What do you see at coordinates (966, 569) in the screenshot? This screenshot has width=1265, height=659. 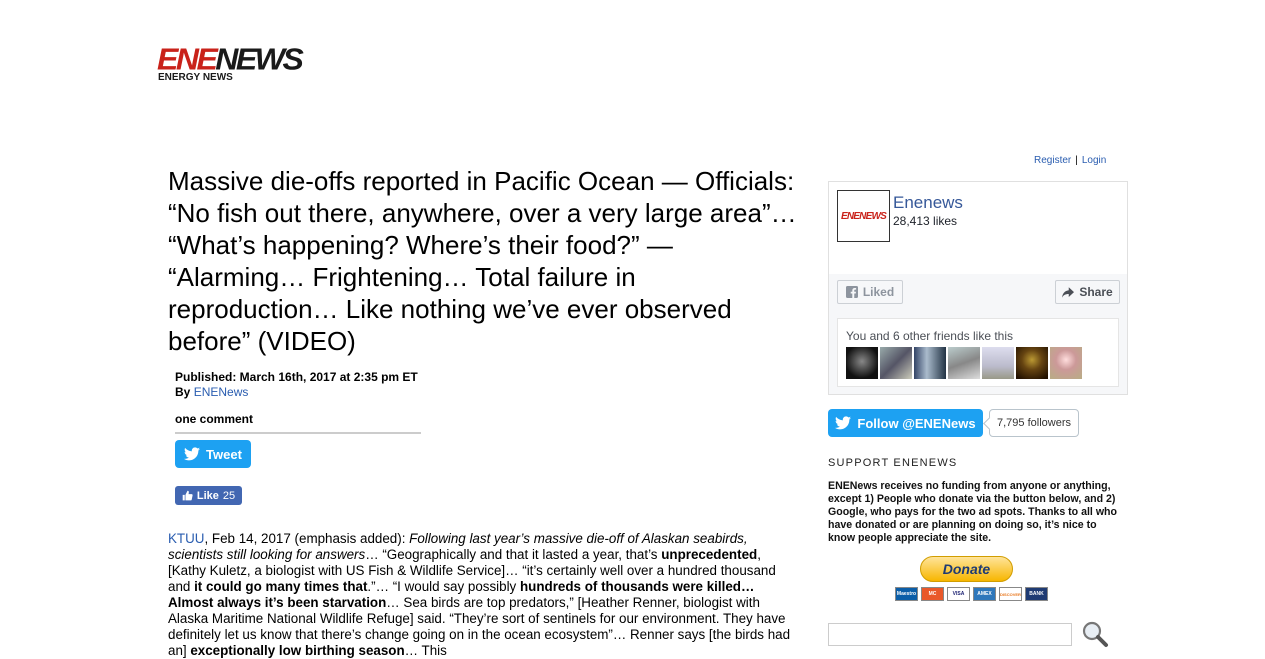 I see `donate-button: Donate` at bounding box center [966, 569].